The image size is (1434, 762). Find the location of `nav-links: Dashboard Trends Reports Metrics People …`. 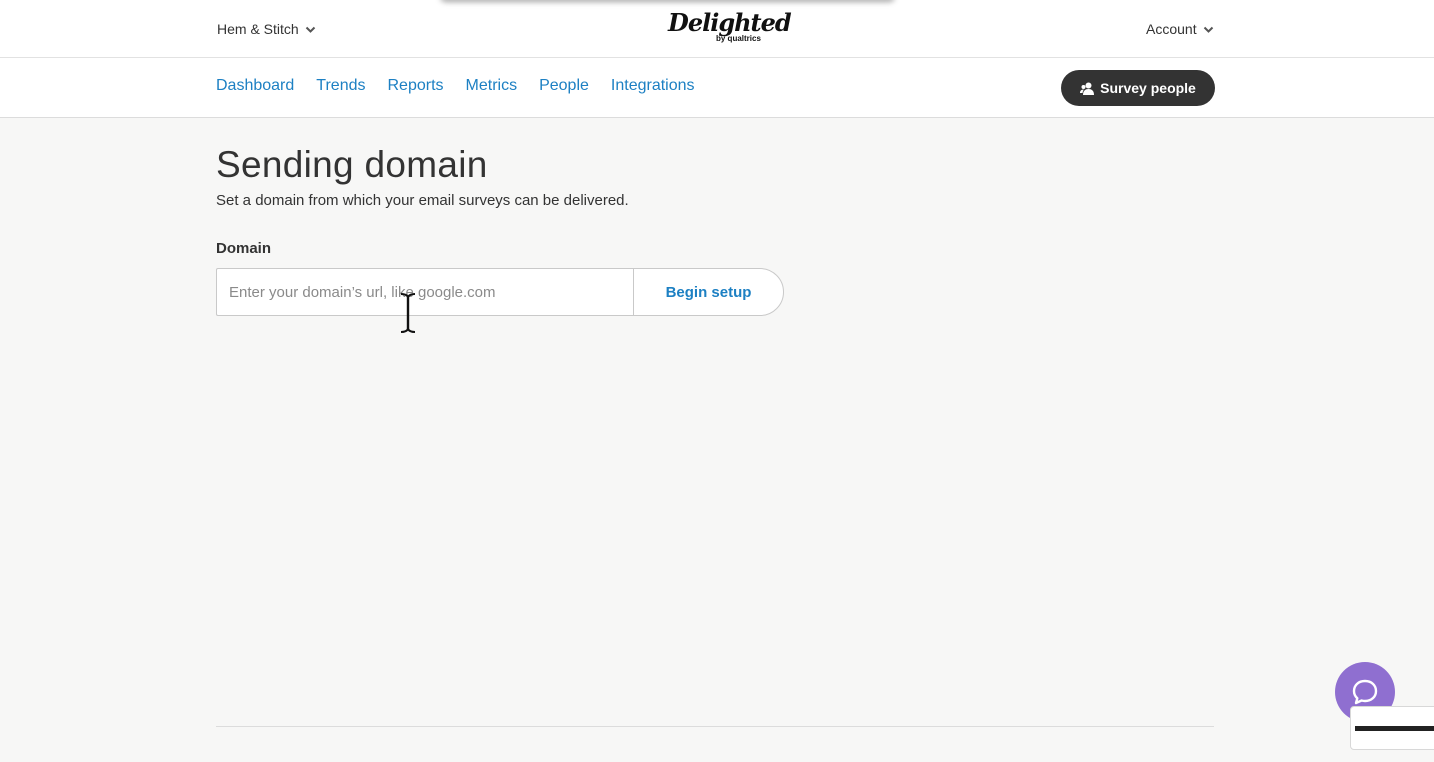

nav-links: Dashboard Trends Reports Metrics People … is located at coordinates (466, 86).